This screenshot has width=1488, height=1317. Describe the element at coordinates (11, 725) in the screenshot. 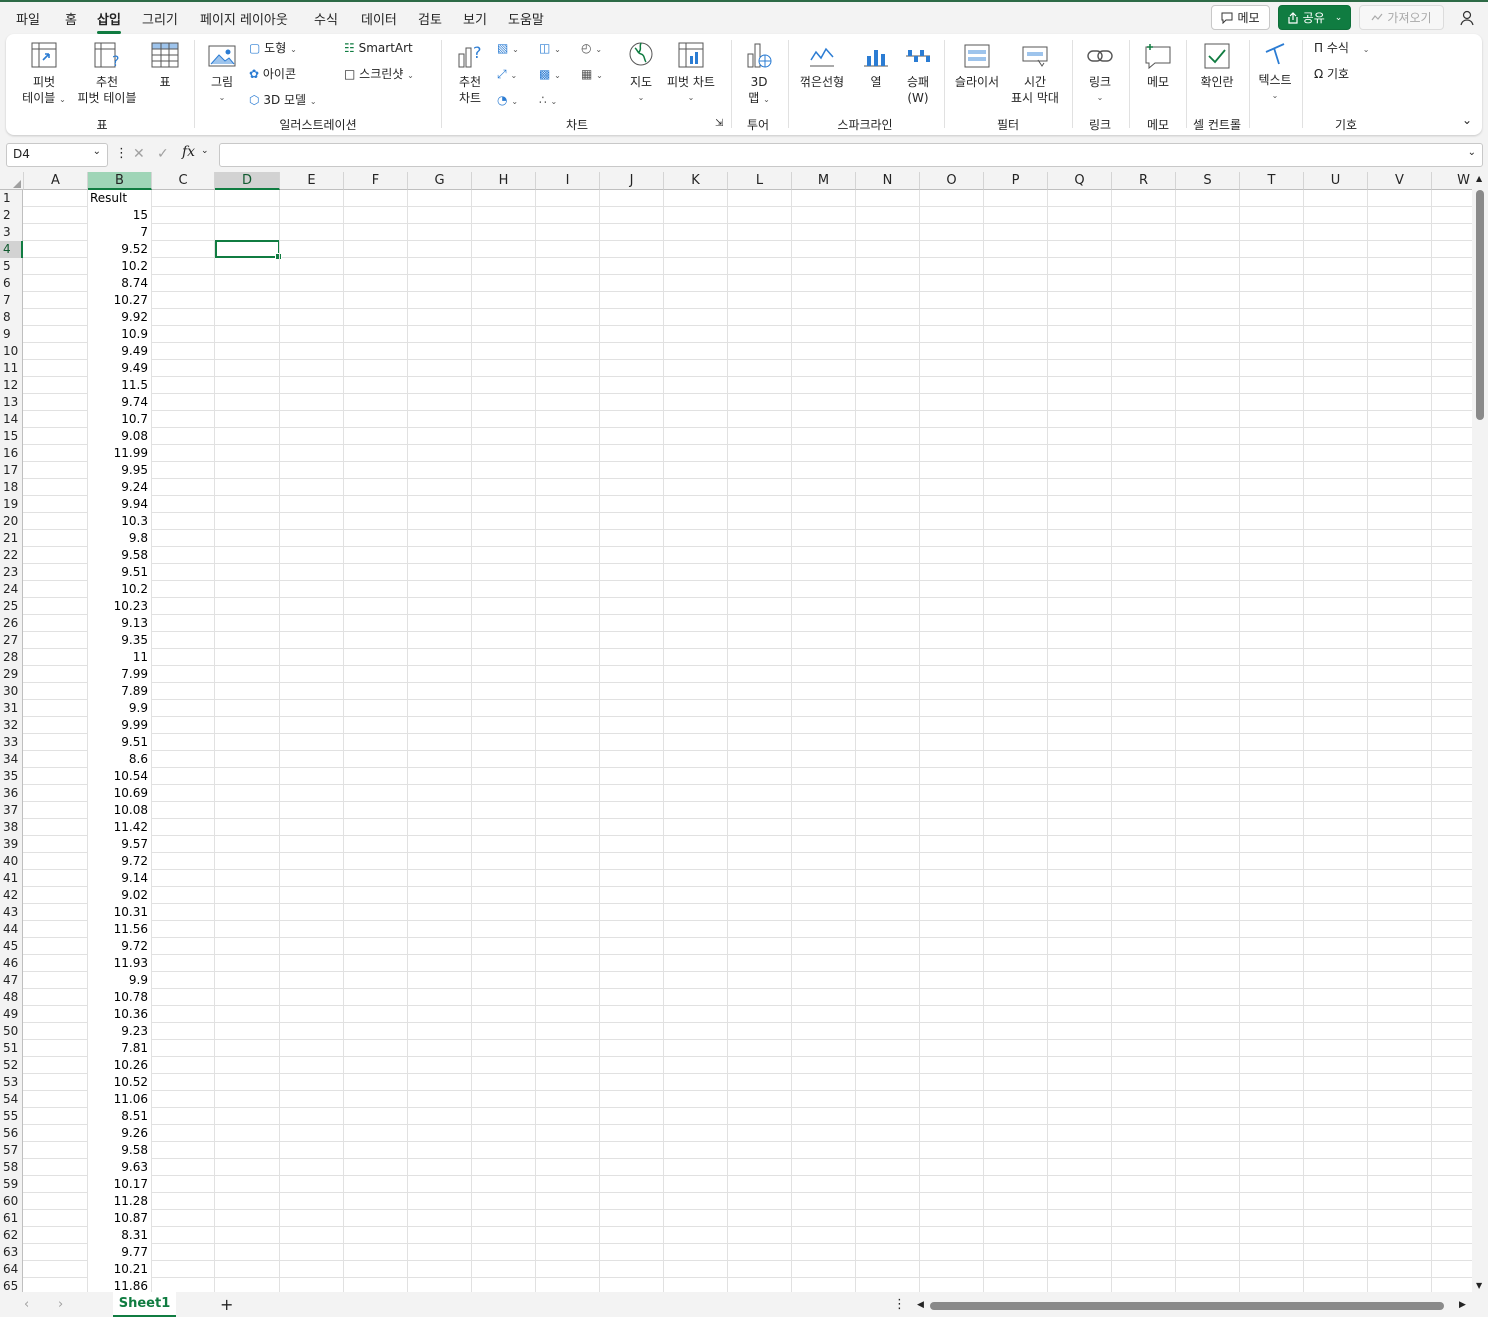

I see `row-header: 32` at that location.